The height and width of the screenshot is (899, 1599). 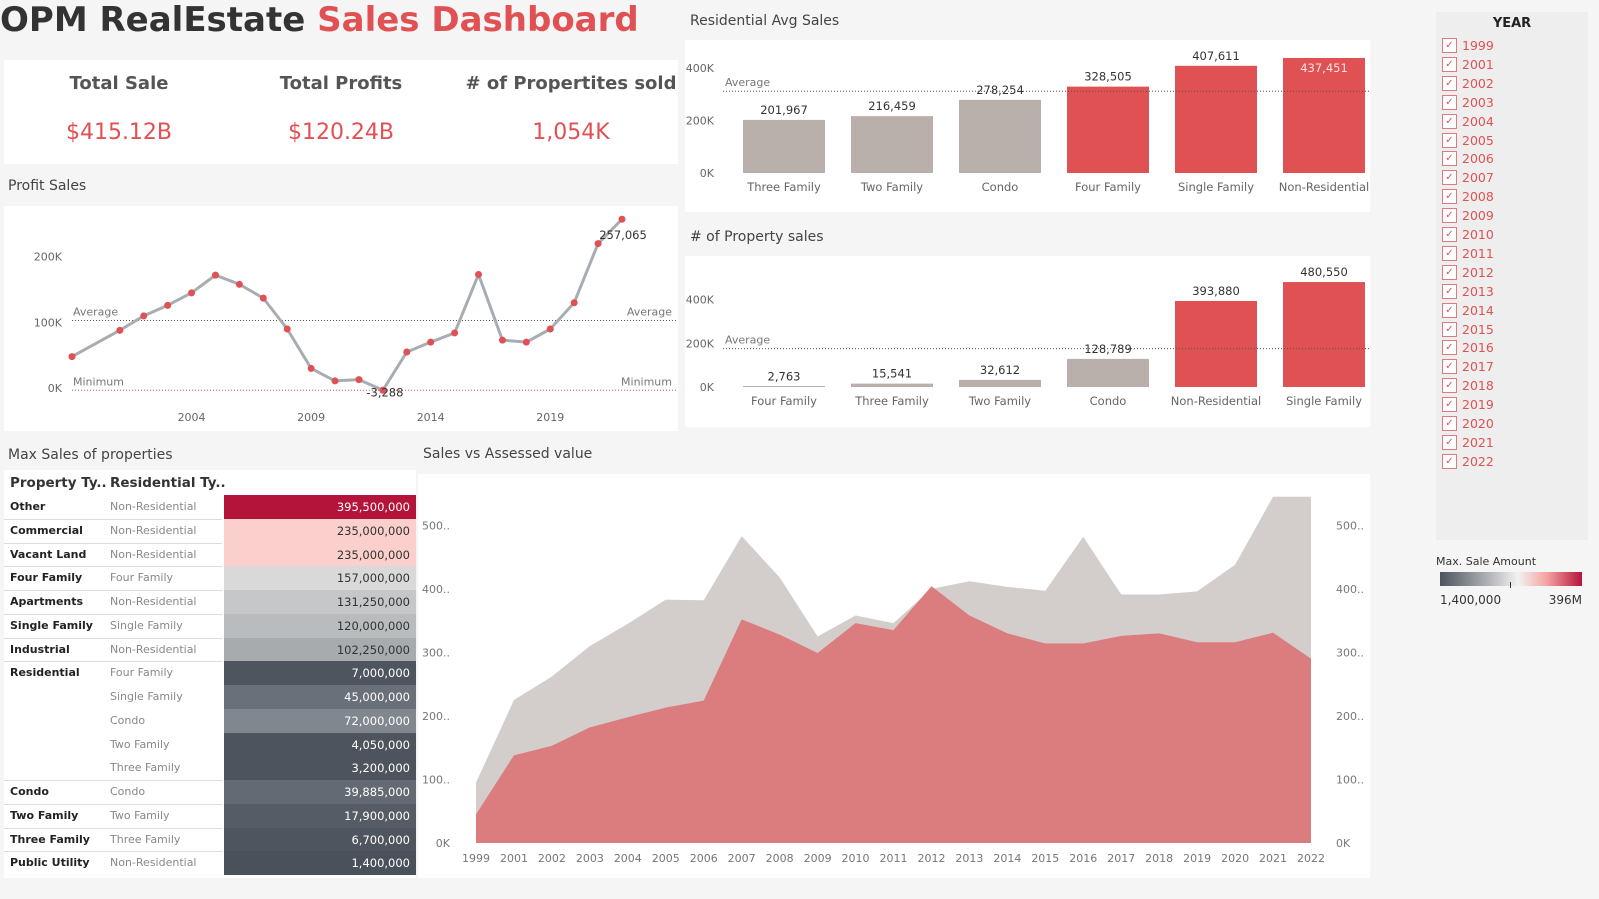 I want to click on res-avg-category-label: Two Family, so click(x=891, y=187).